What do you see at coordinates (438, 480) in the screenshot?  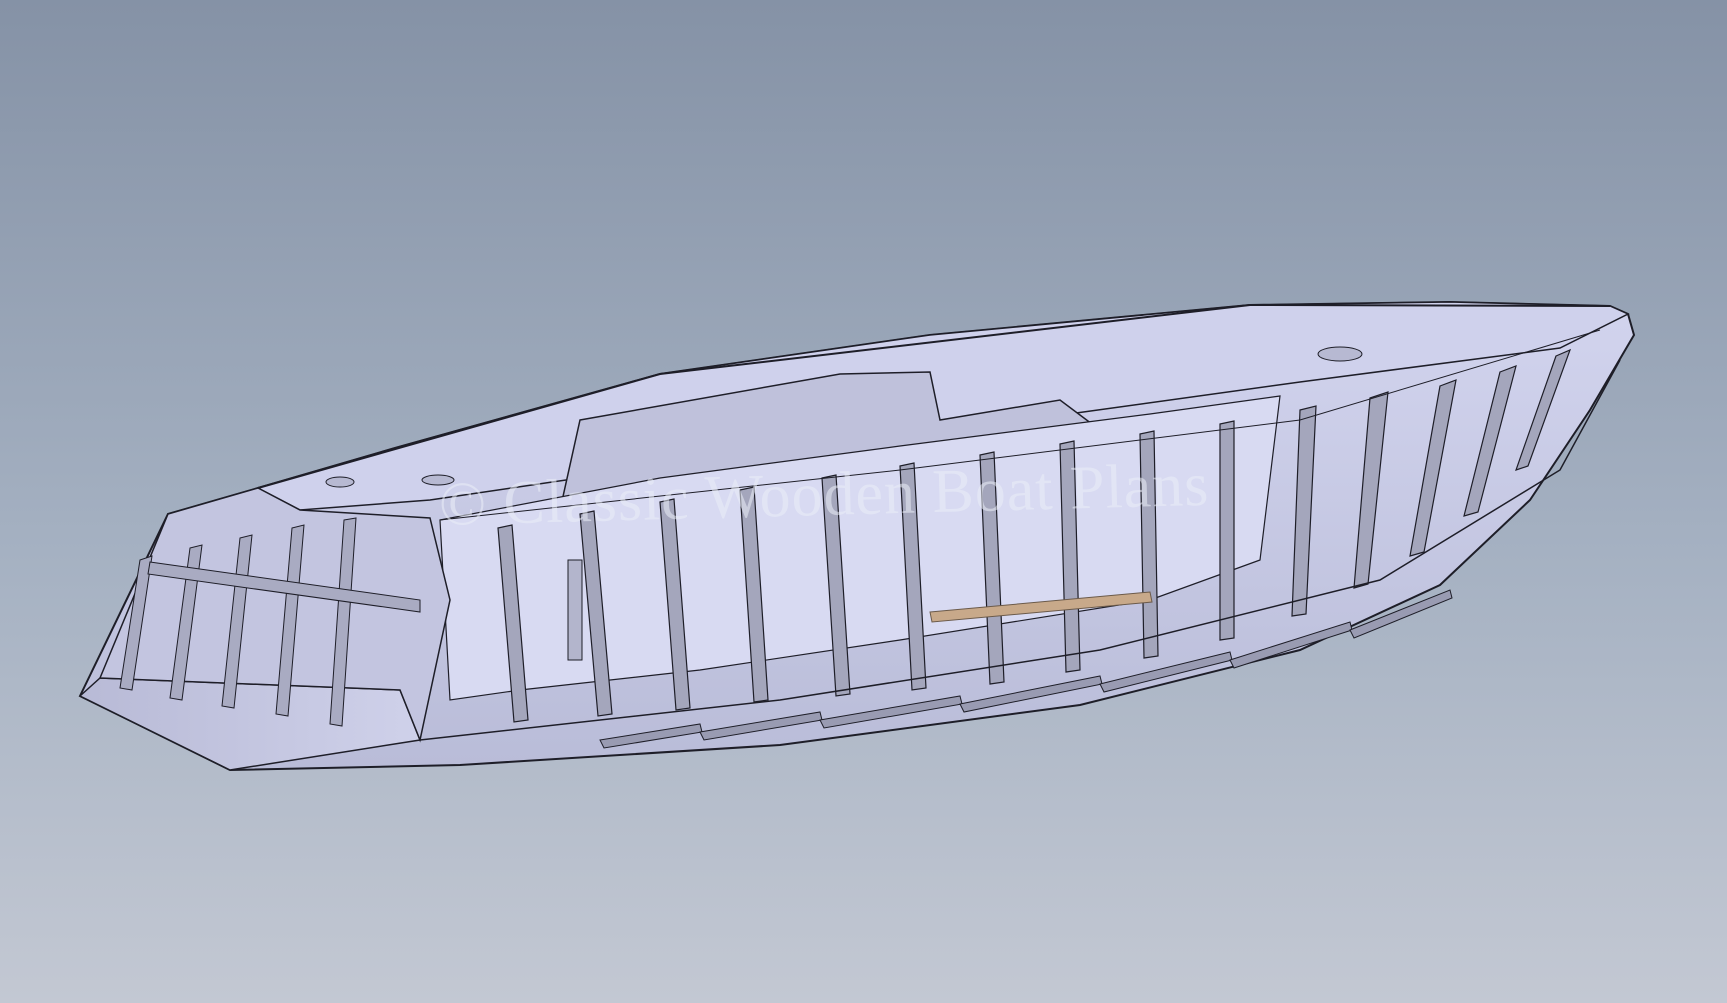 I see `deck-hatch-fitting` at bounding box center [438, 480].